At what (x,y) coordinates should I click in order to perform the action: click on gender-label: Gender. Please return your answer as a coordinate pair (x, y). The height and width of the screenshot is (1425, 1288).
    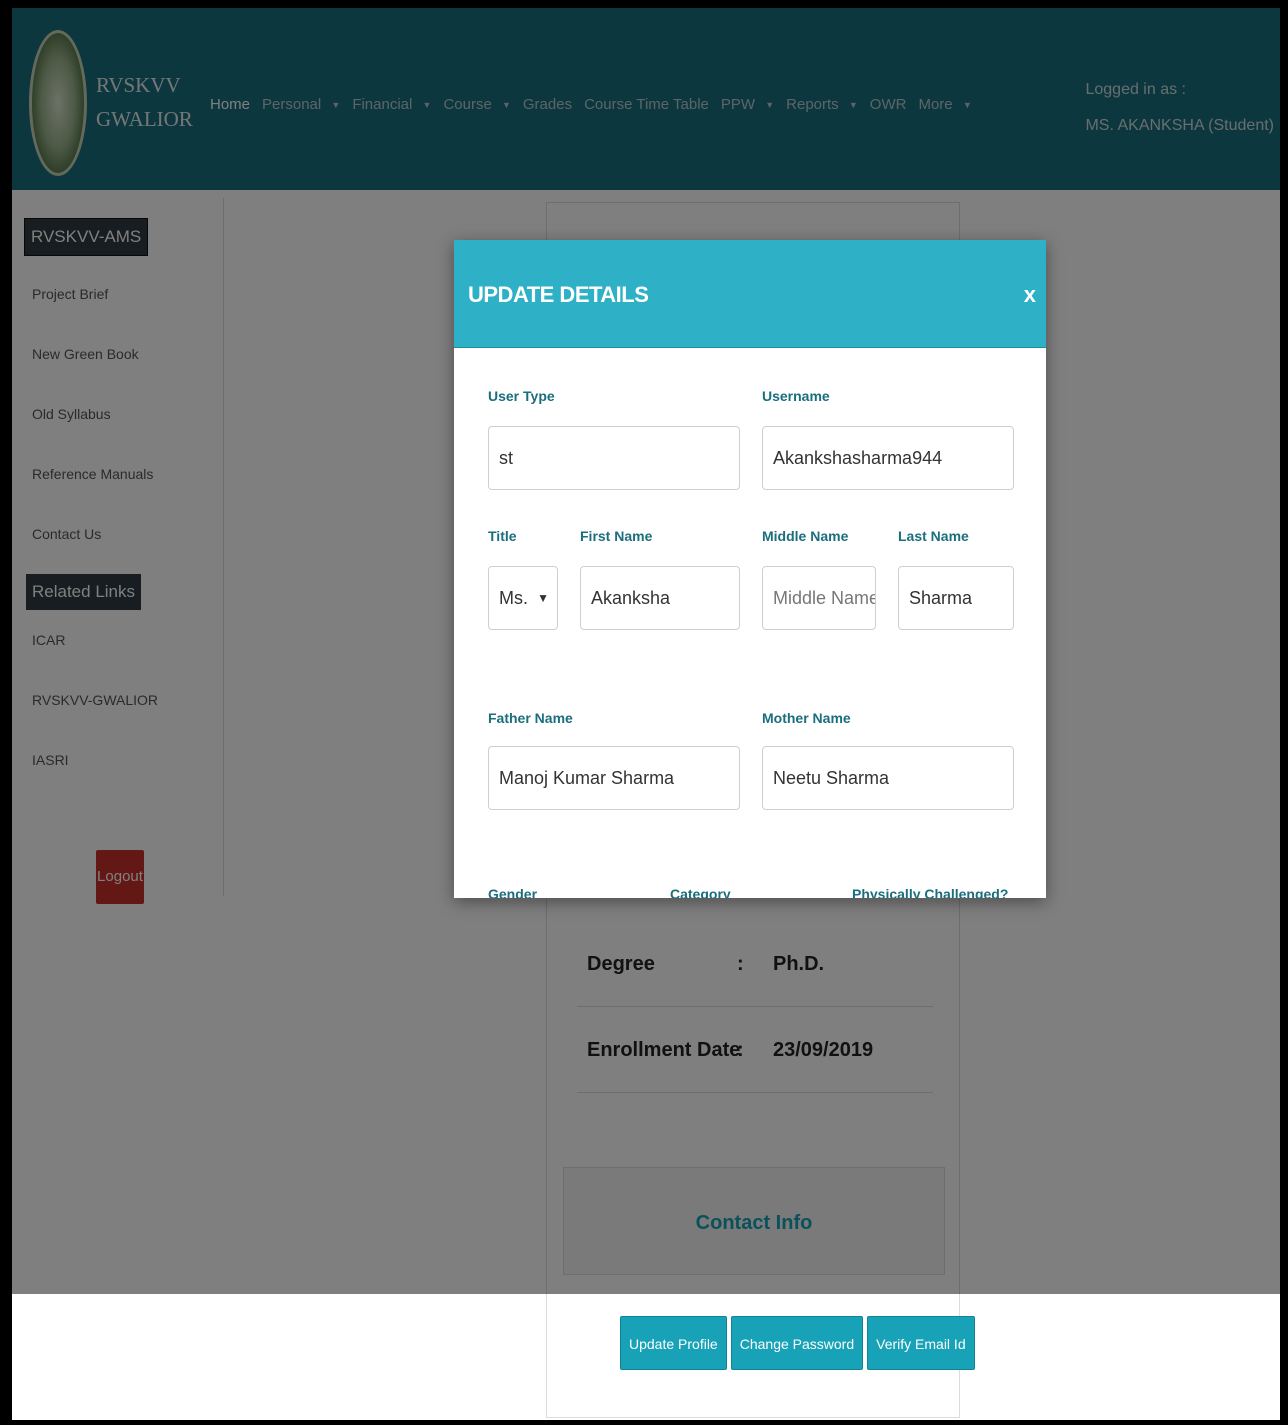
    Looking at the image, I should click on (513, 892).